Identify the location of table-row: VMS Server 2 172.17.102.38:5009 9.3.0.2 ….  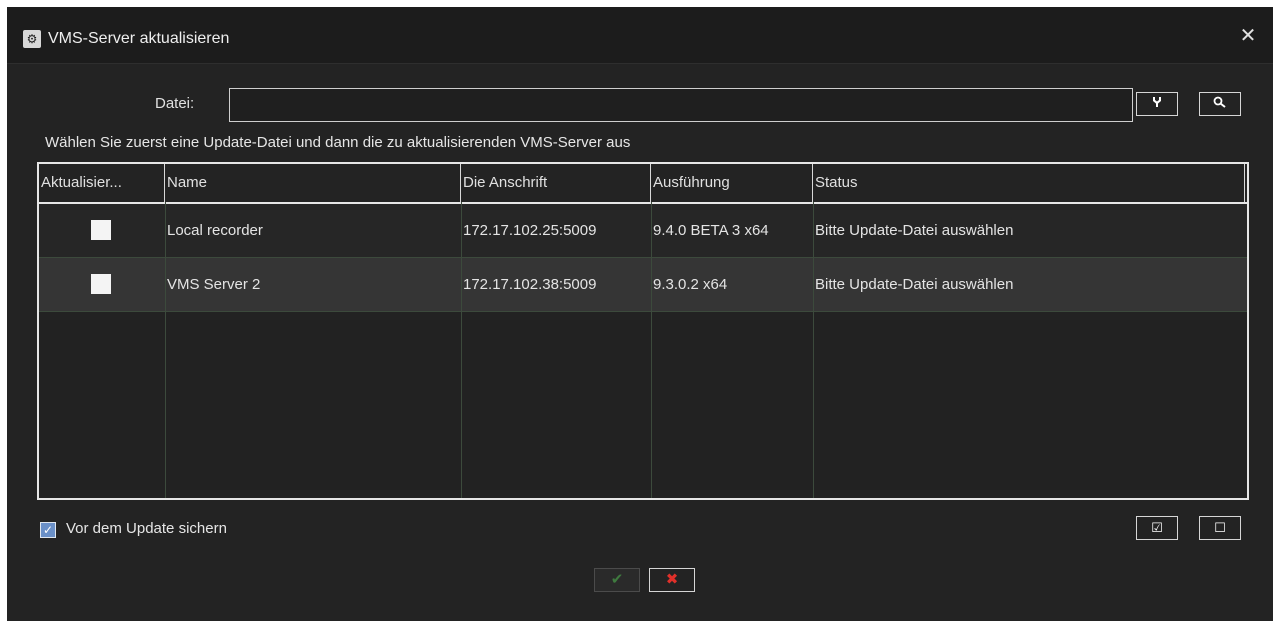
(643, 285).